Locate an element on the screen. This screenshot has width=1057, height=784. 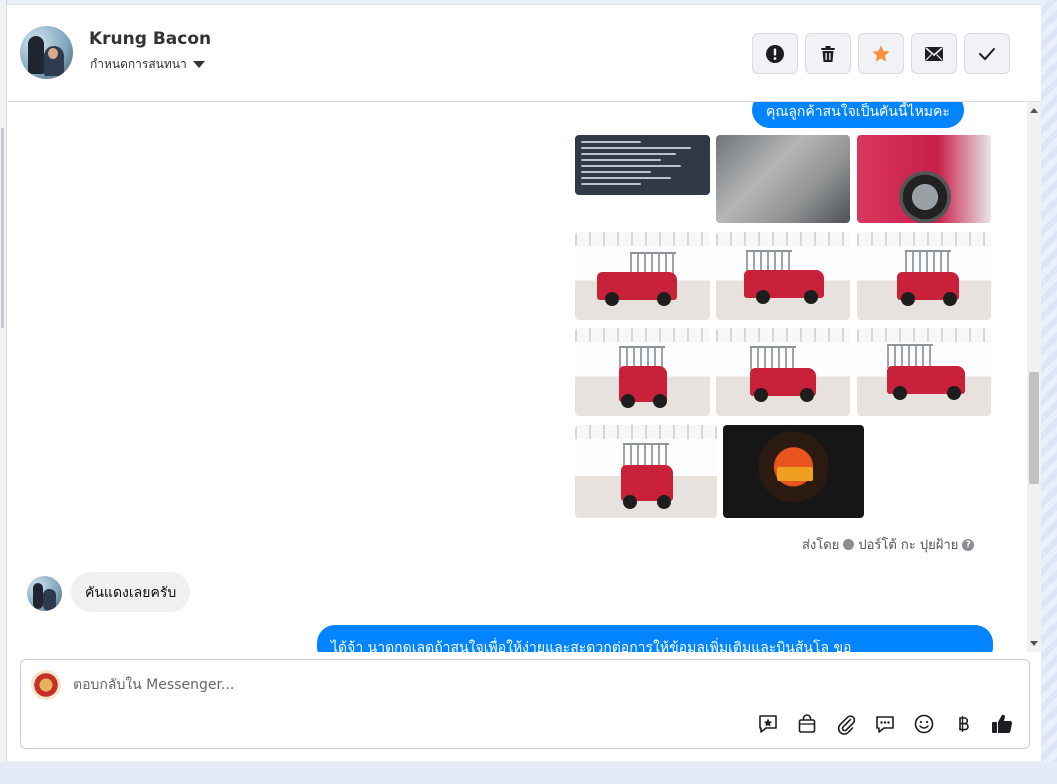
photo-truck-front is located at coordinates (646, 471).